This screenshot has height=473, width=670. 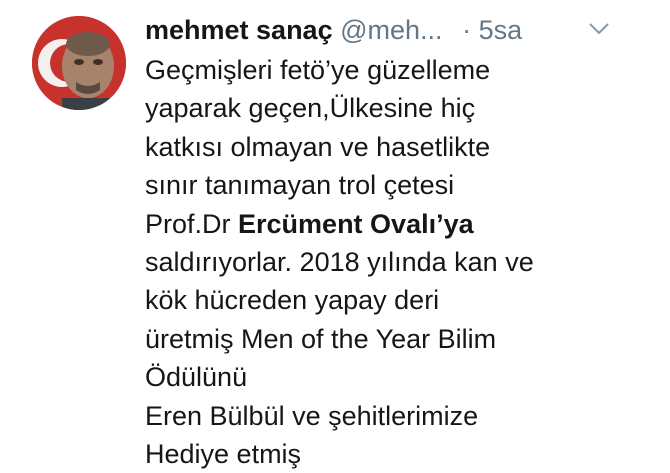 I want to click on user-avatar-photo, so click(x=79, y=63).